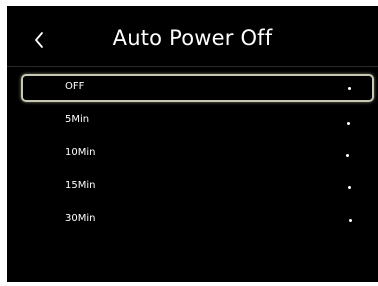 This screenshot has height=286, width=378. Describe the element at coordinates (197, 154) in the screenshot. I see `option-10min: 10Min` at that location.